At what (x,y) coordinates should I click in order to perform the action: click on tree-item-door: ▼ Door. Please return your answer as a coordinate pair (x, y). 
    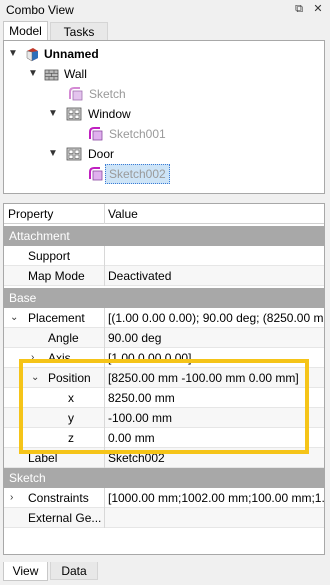
    Looking at the image, I should click on (164, 154).